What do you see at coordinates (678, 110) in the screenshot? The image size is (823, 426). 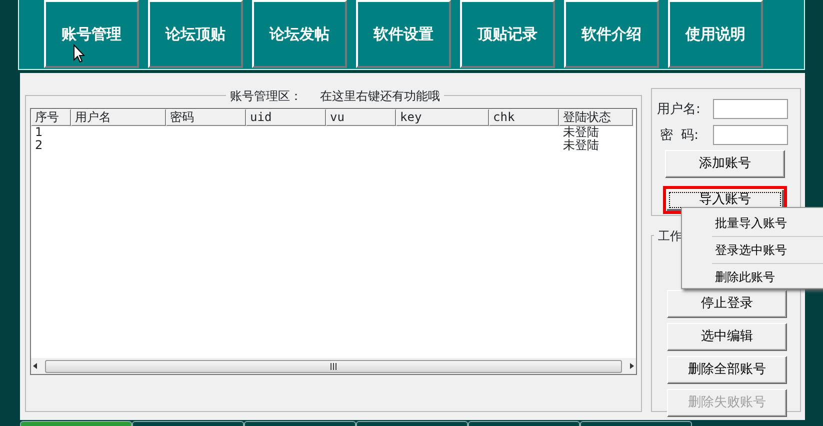 I see `field-label: 用户名:` at bounding box center [678, 110].